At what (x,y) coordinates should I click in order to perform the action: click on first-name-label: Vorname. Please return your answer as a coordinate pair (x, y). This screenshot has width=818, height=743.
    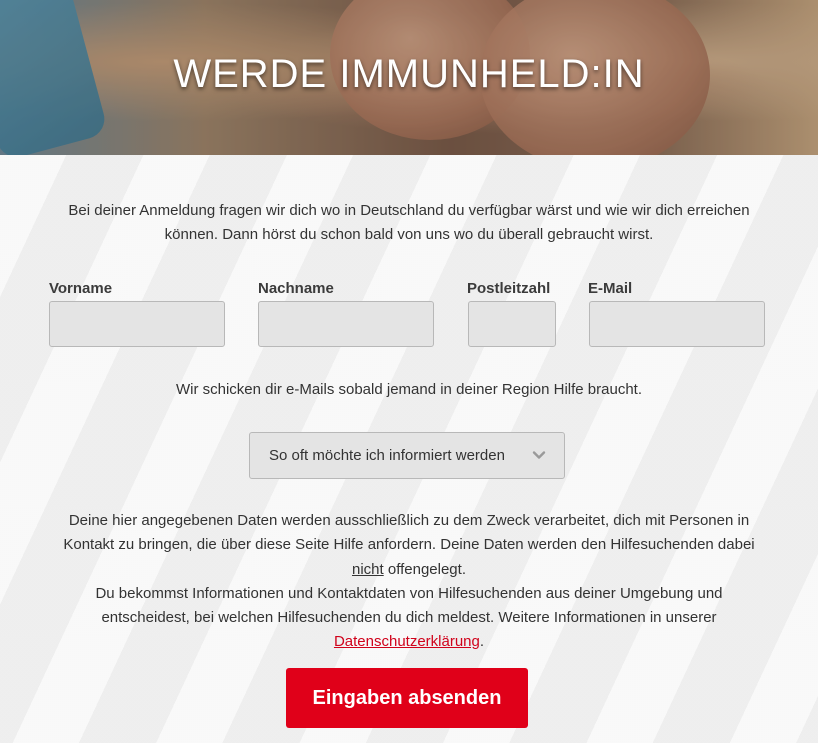
    Looking at the image, I should click on (81, 288).